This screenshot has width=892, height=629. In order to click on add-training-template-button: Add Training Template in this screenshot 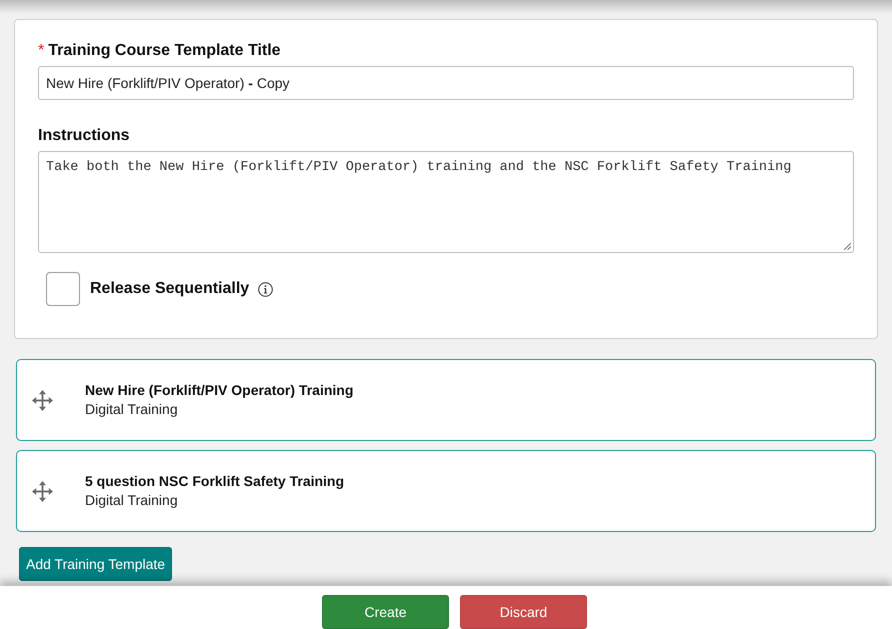, I will do `click(95, 564)`.